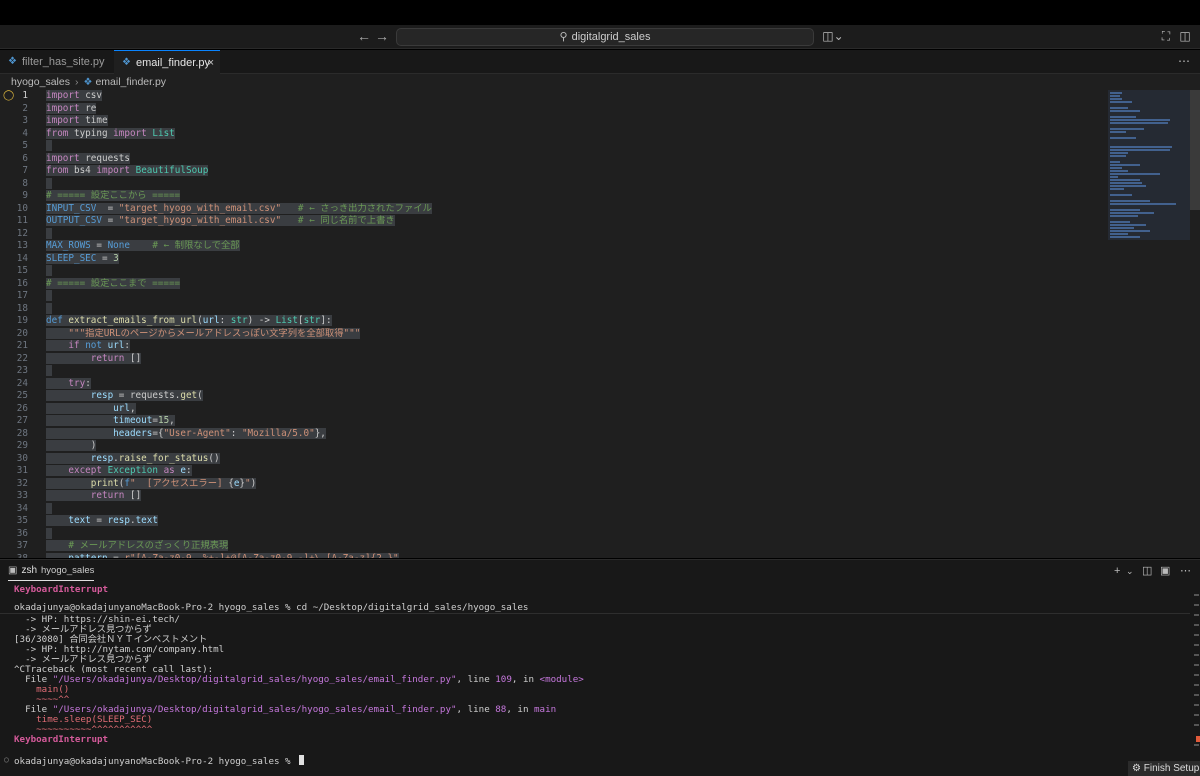 The width and height of the screenshot is (1200, 776). I want to click on tab-label: email_finder.py, so click(173, 63).